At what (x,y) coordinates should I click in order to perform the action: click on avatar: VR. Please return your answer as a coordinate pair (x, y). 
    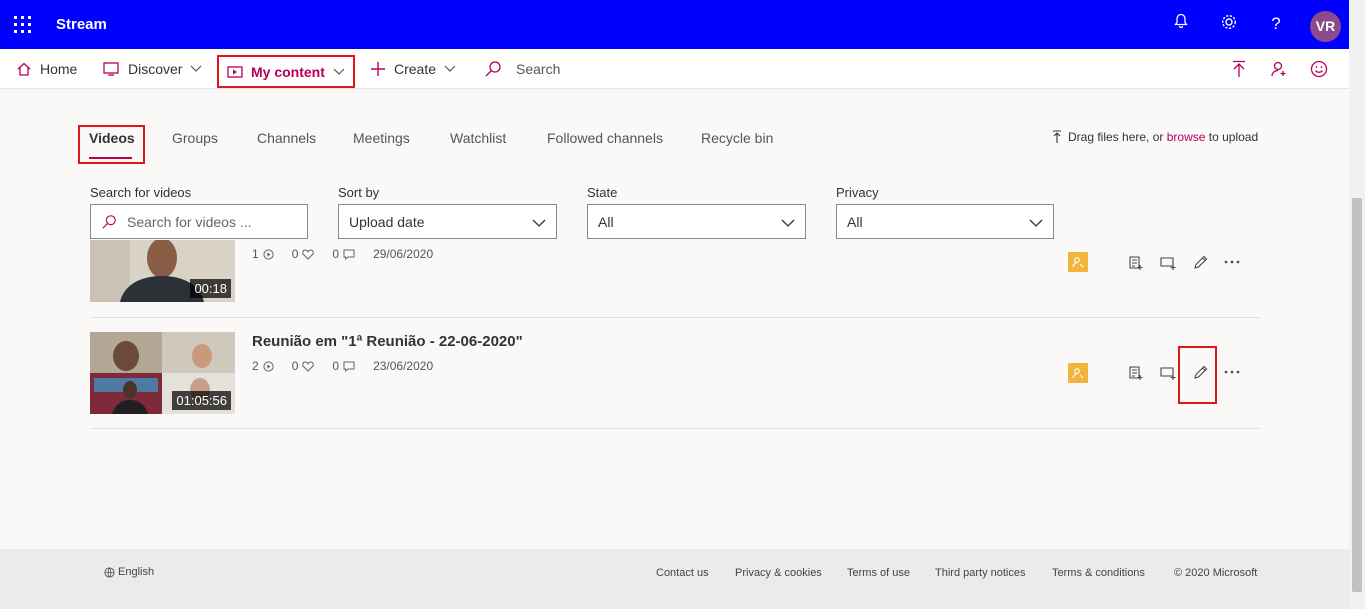
    Looking at the image, I should click on (1325, 26).